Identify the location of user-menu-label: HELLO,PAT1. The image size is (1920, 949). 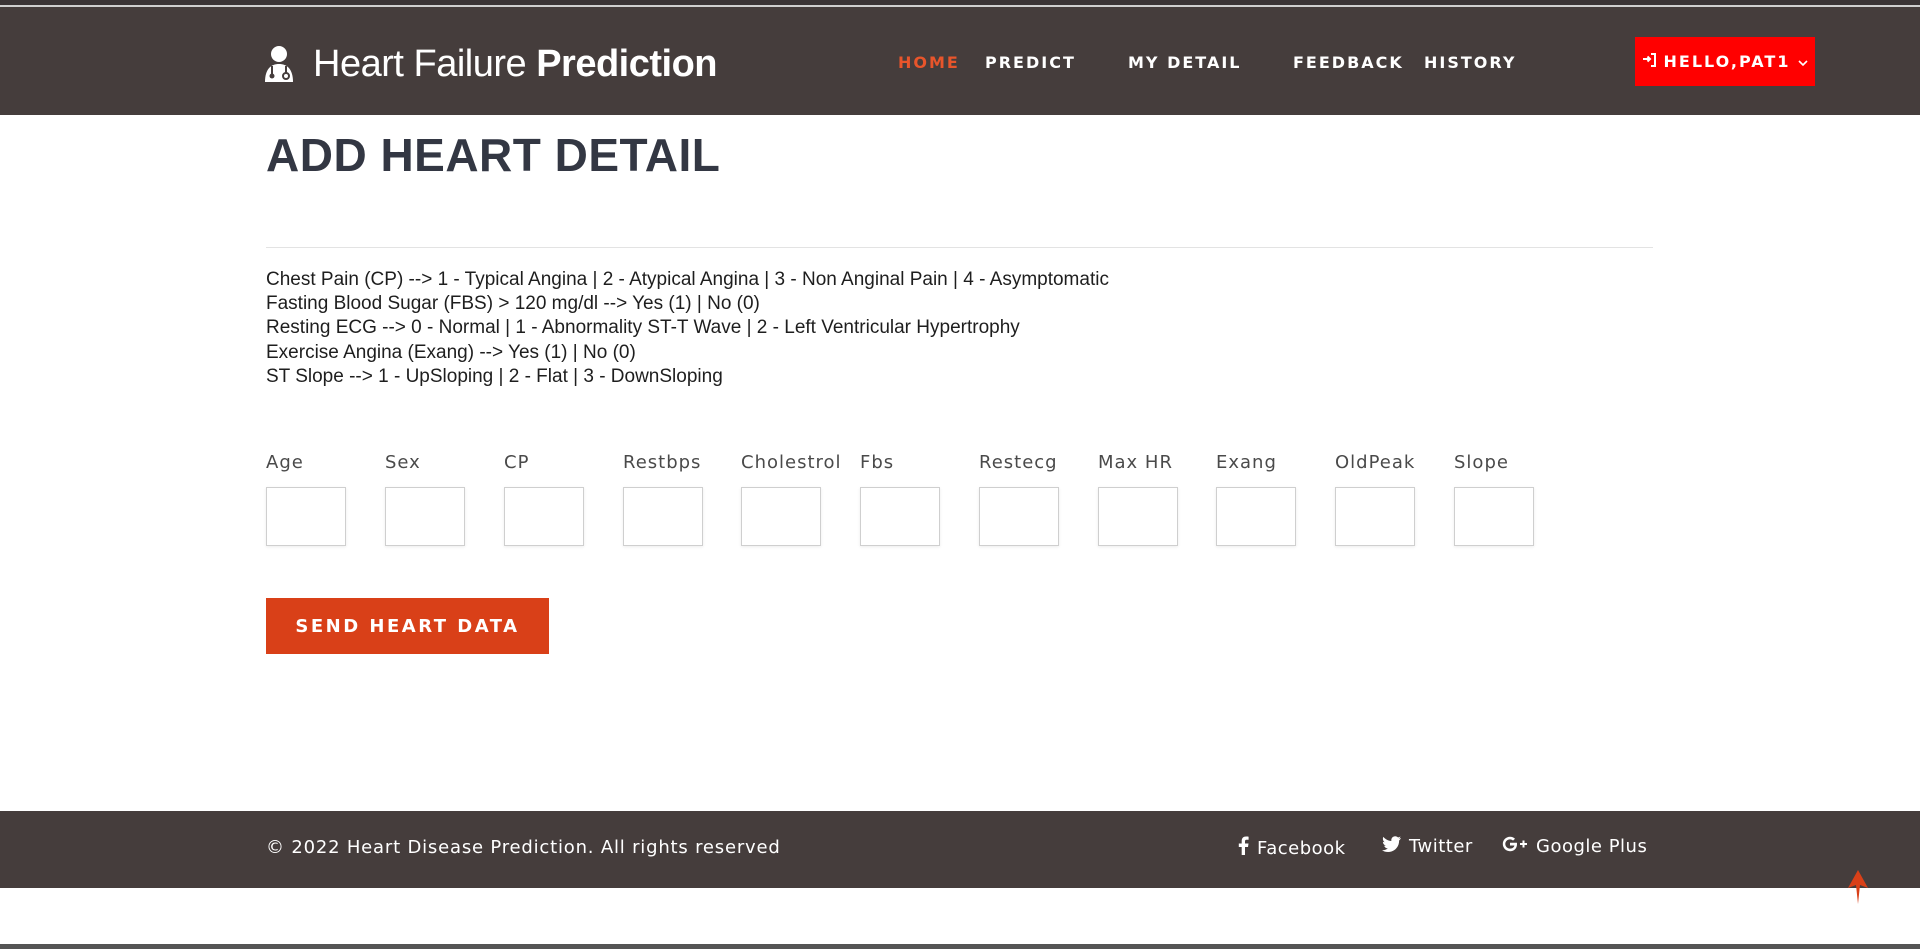
(1727, 61).